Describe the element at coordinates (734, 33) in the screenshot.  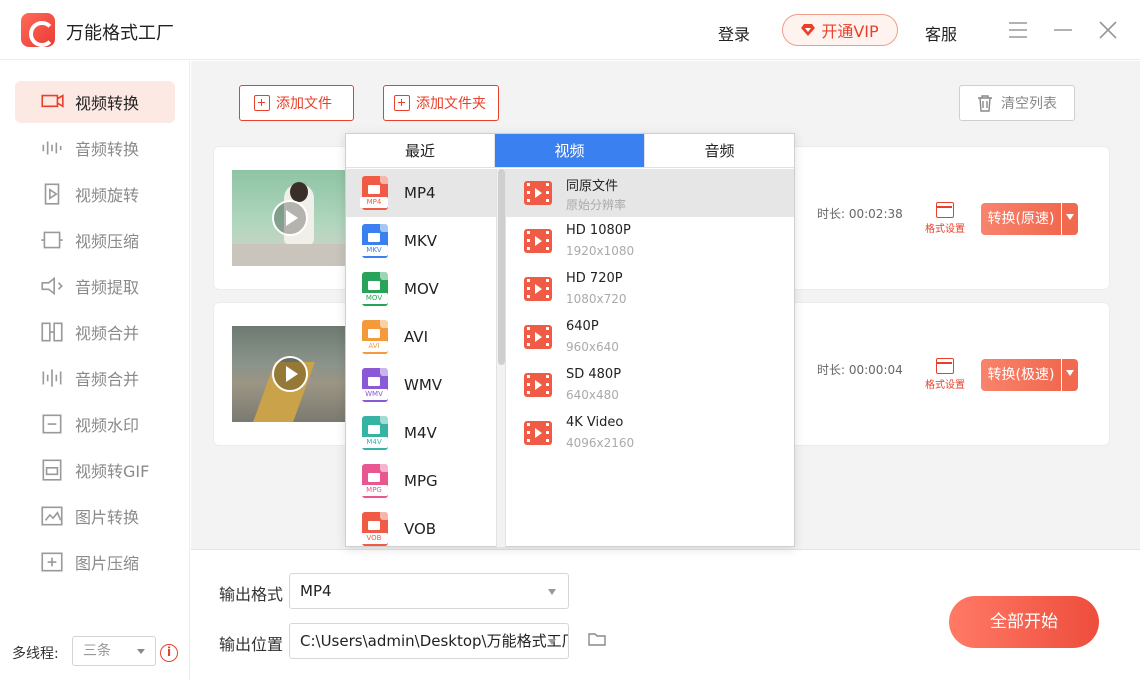
I see `login-link: 登录` at that location.